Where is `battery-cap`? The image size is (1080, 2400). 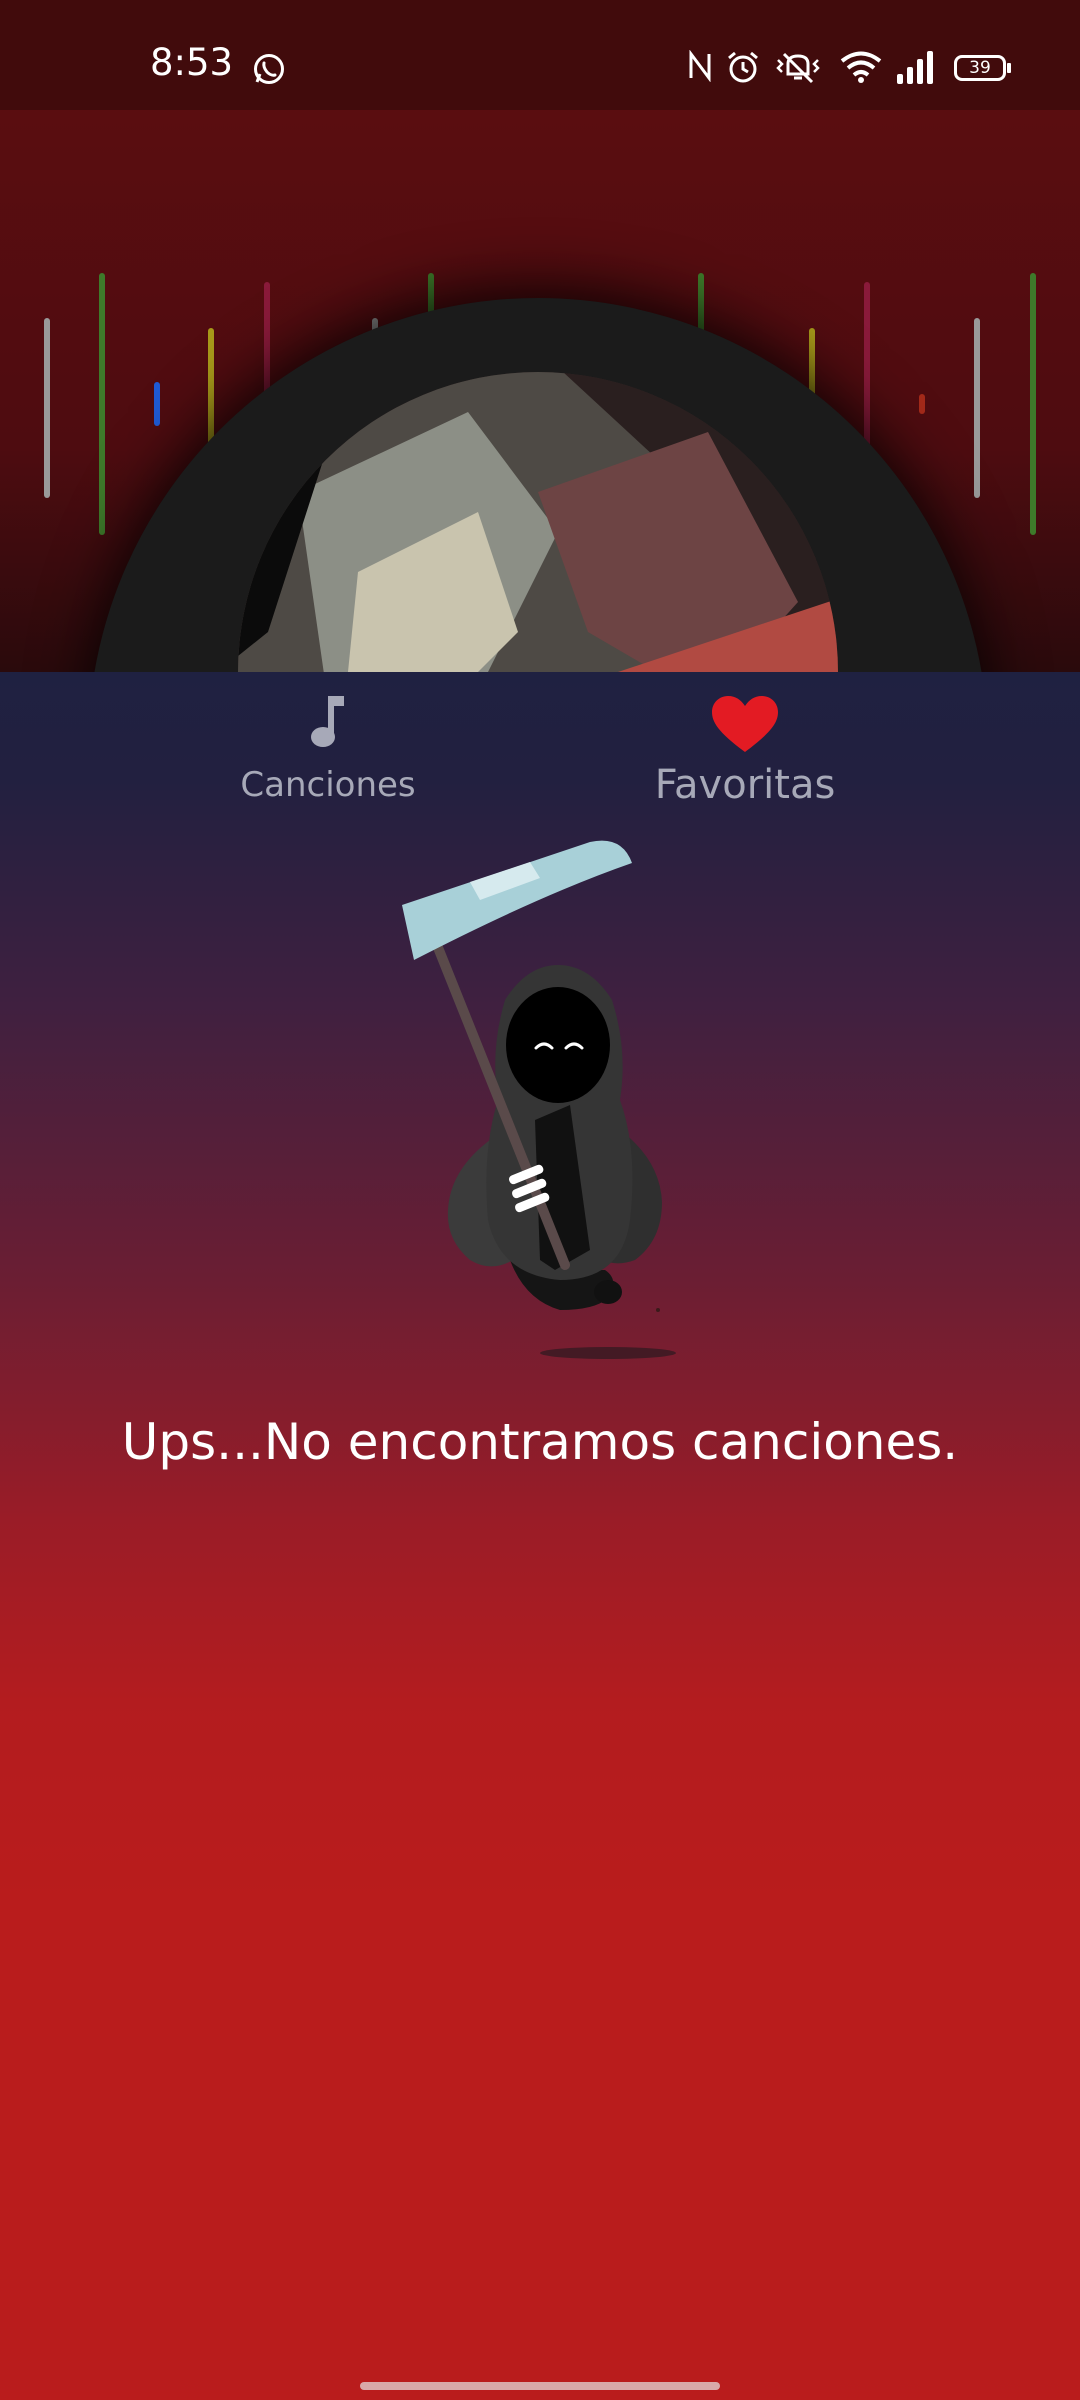 battery-cap is located at coordinates (1009, 68).